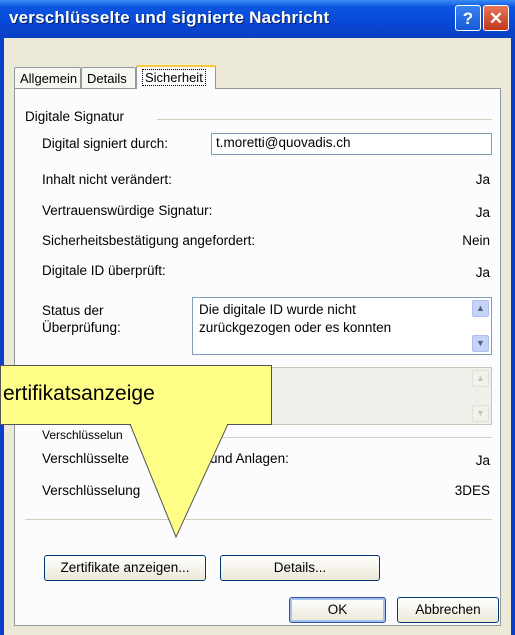 This screenshot has height=635, width=515. Describe the element at coordinates (79, 393) in the screenshot. I see `callout-text: ertifikatsanzeige` at that location.